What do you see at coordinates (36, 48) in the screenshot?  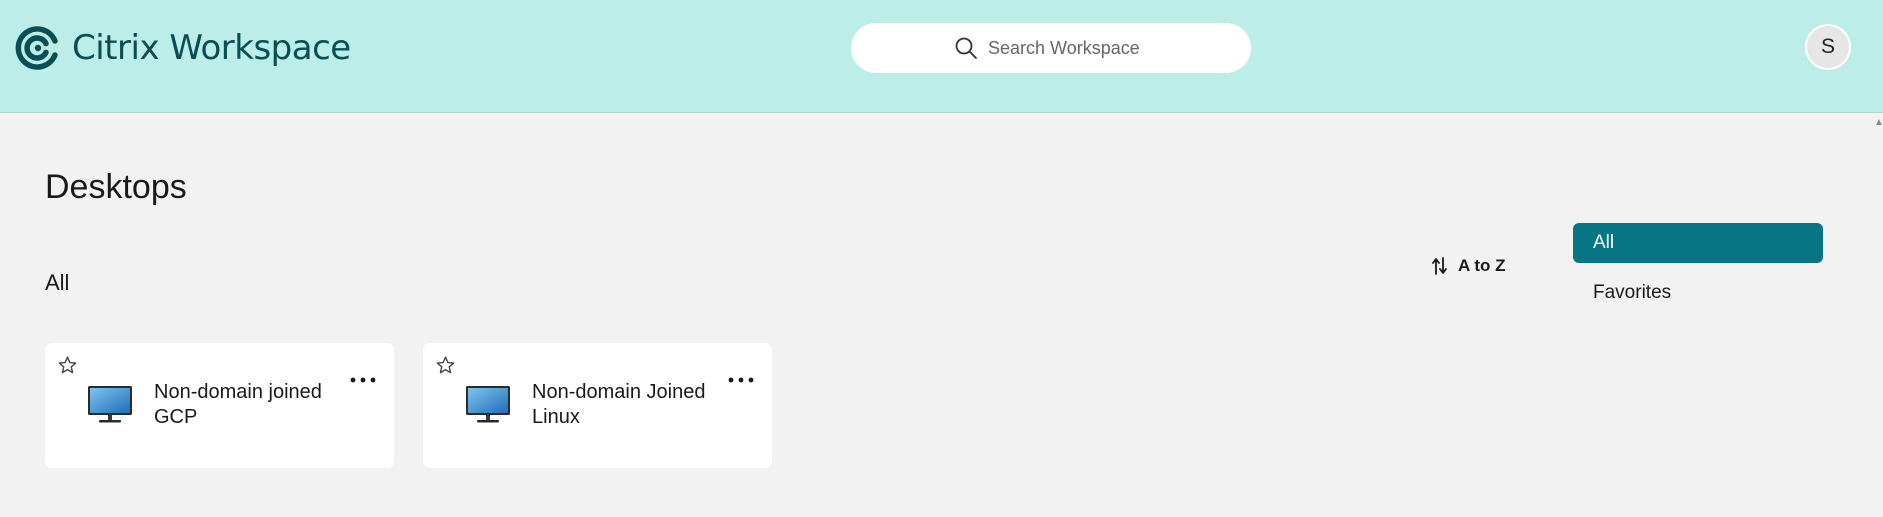 I see `citrix-logo-icon` at bounding box center [36, 48].